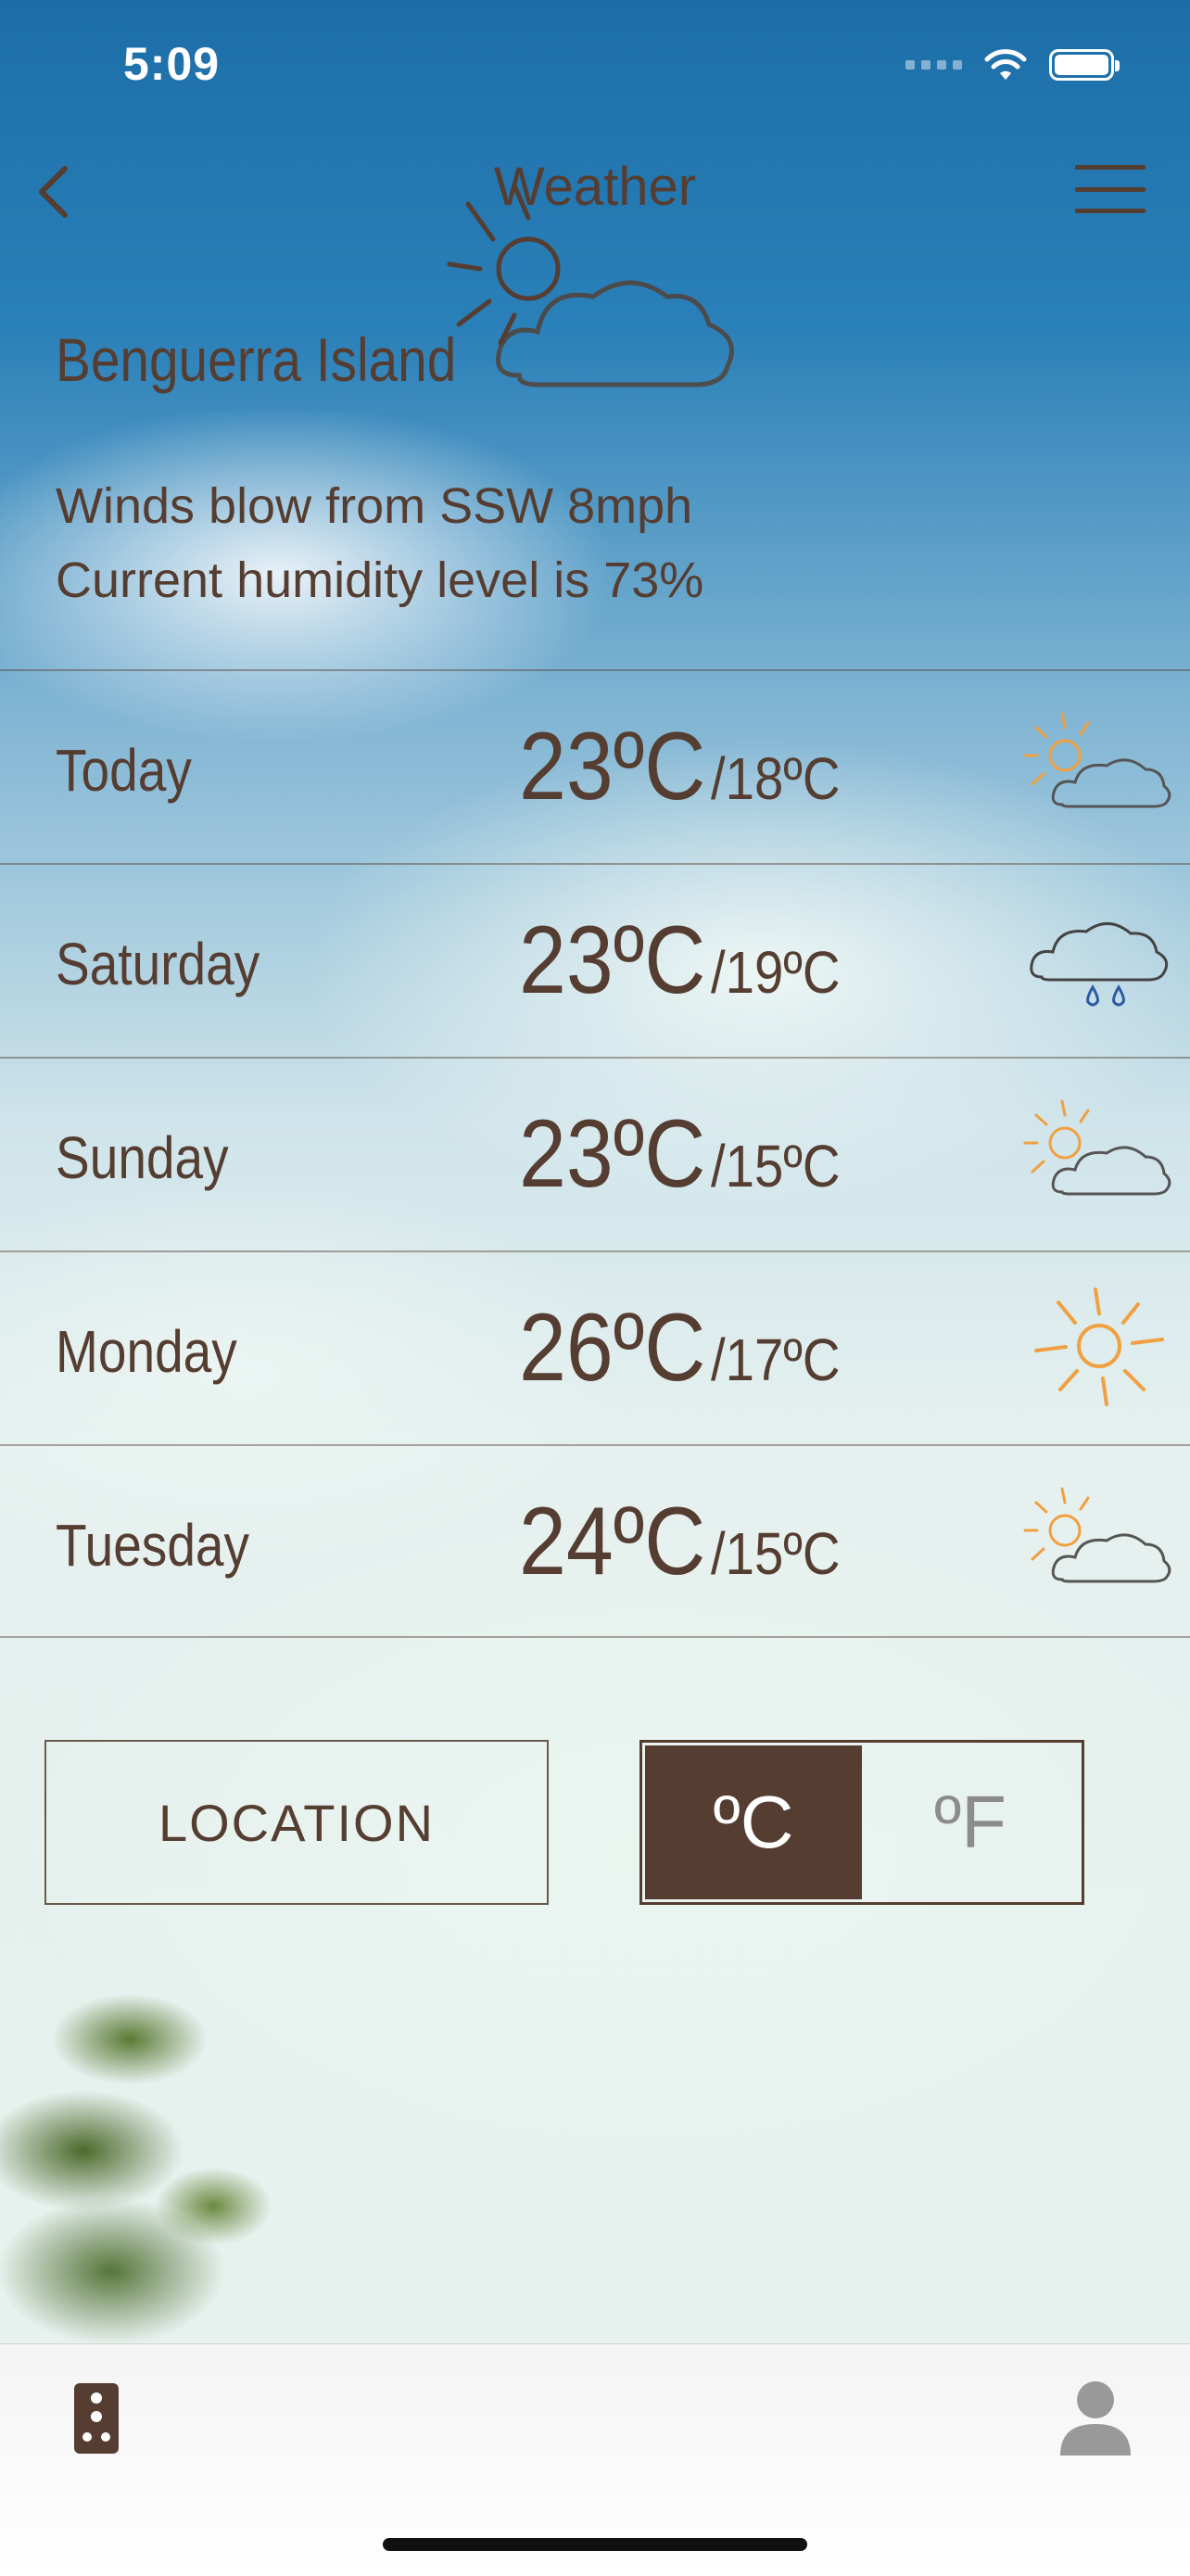 This screenshot has width=1190, height=2576. What do you see at coordinates (158, 964) in the screenshot?
I see `forecast-day: Saturday` at bounding box center [158, 964].